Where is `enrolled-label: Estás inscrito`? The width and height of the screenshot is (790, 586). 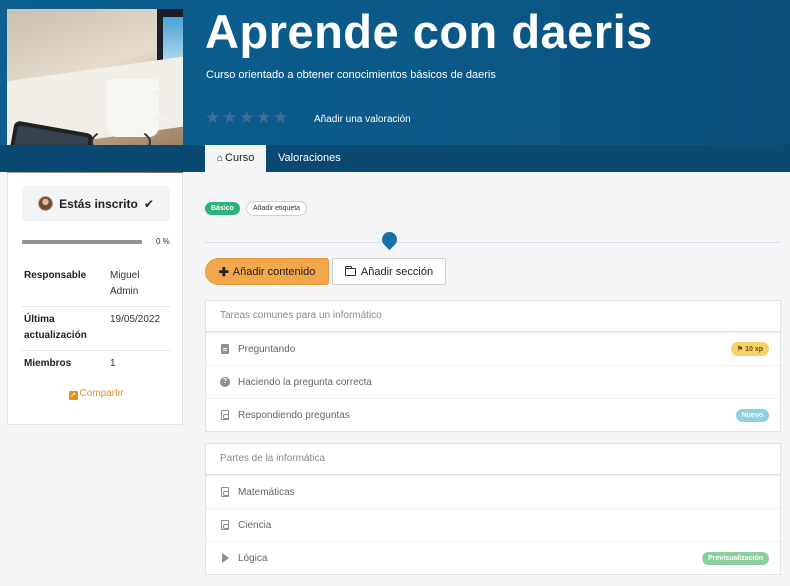
enrolled-label: Estás inscrito is located at coordinates (98, 203).